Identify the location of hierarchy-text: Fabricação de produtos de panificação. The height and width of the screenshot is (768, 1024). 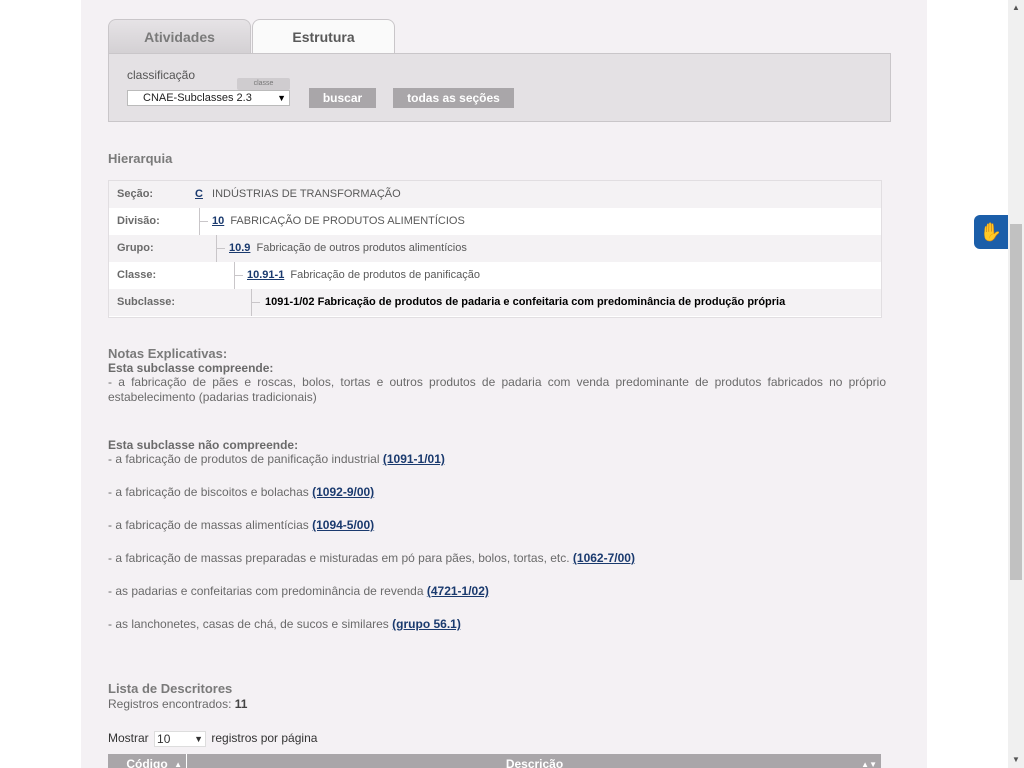
(385, 275).